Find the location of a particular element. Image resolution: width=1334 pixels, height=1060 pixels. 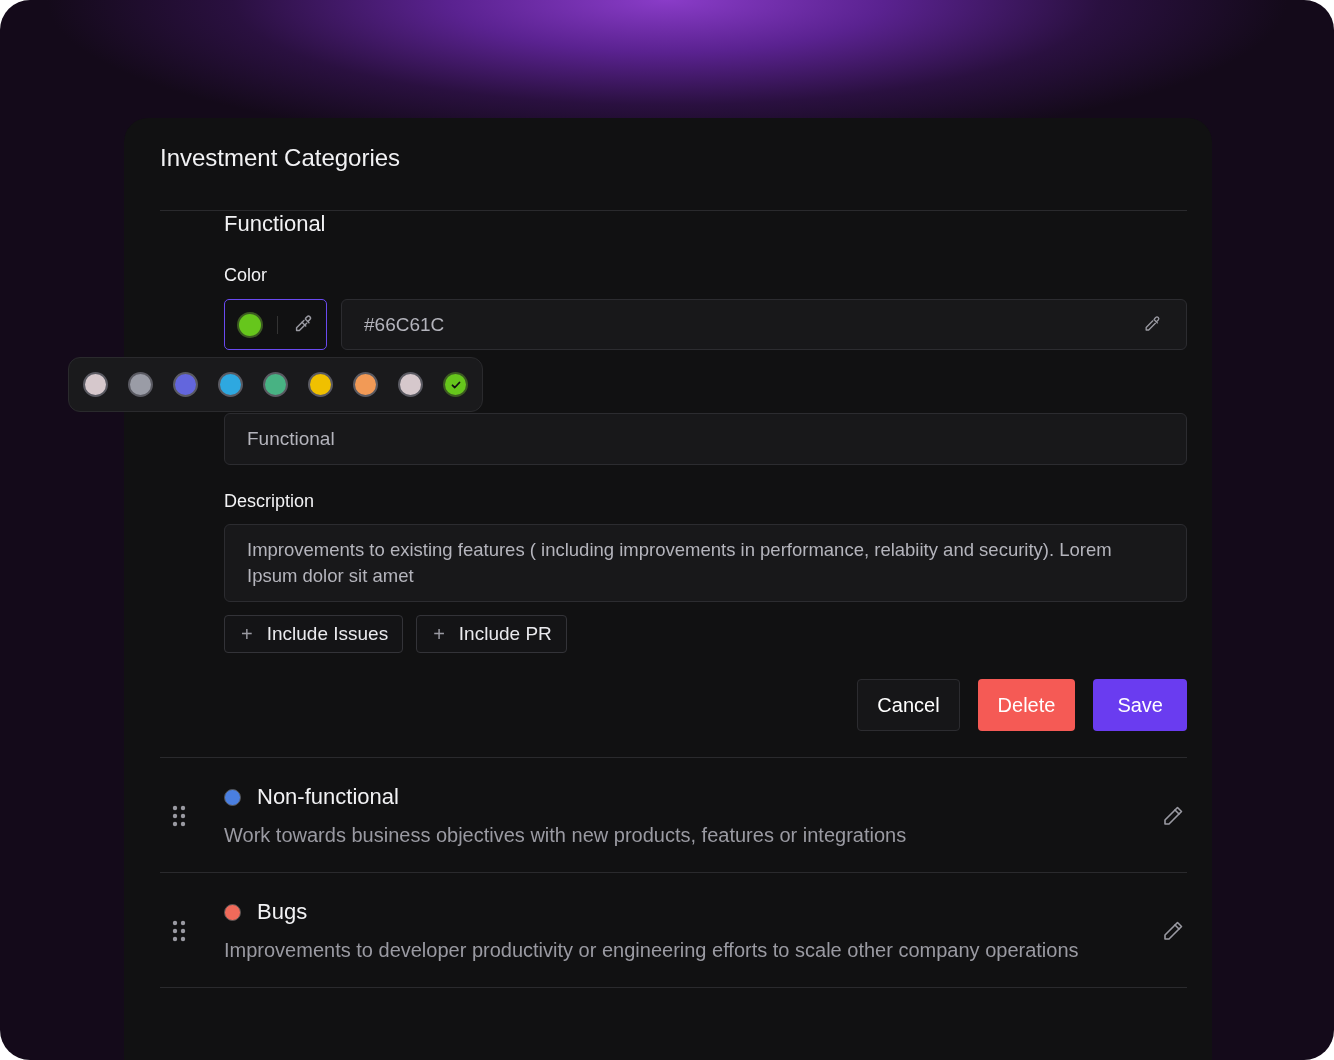

field-label: Description is located at coordinates (270, 501).